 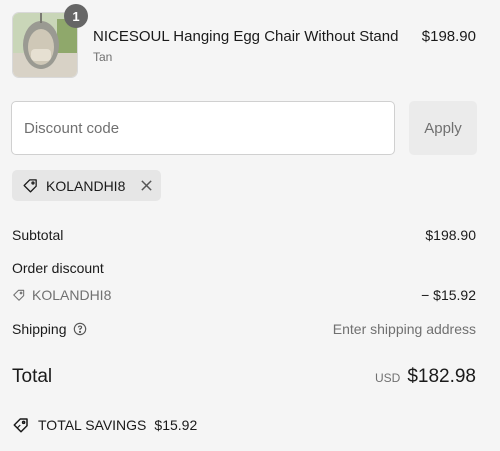 I want to click on order-discount-value: − $15.92, so click(x=448, y=295).